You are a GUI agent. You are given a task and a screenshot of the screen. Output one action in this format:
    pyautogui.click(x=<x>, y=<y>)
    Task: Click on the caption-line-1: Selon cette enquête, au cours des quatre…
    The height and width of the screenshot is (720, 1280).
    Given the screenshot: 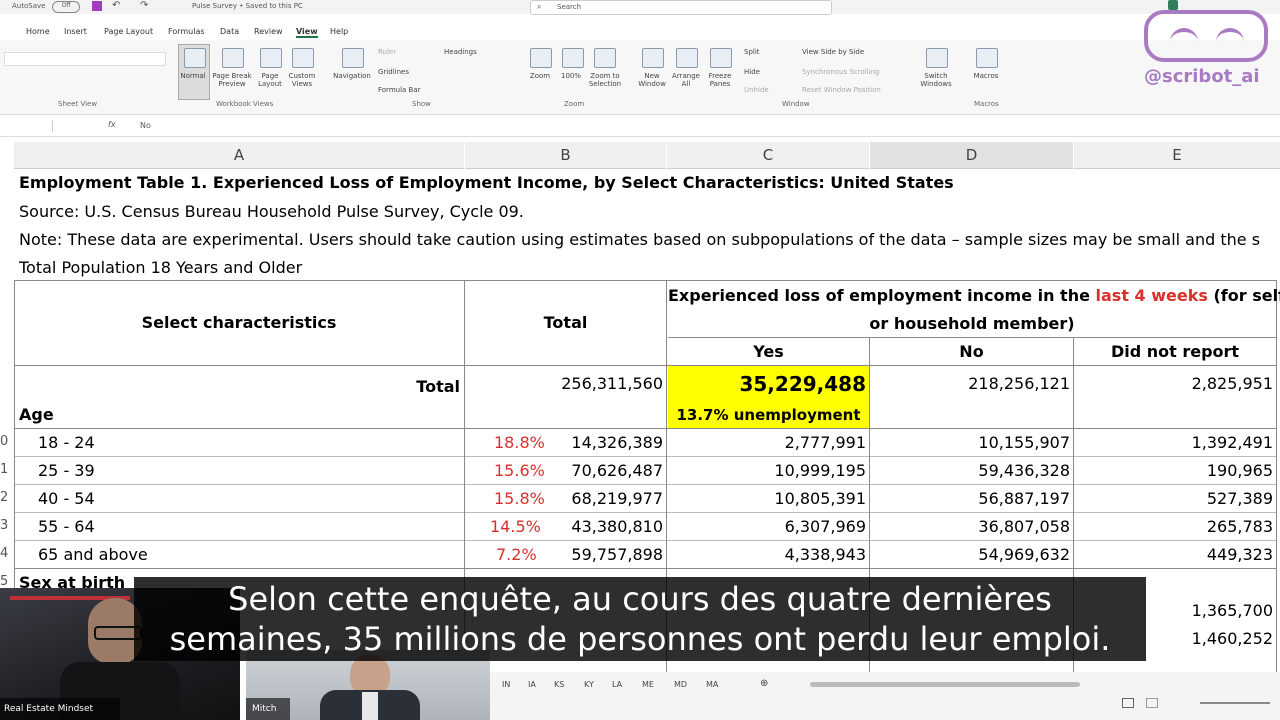 What is the action you would take?
    pyautogui.click(x=640, y=599)
    